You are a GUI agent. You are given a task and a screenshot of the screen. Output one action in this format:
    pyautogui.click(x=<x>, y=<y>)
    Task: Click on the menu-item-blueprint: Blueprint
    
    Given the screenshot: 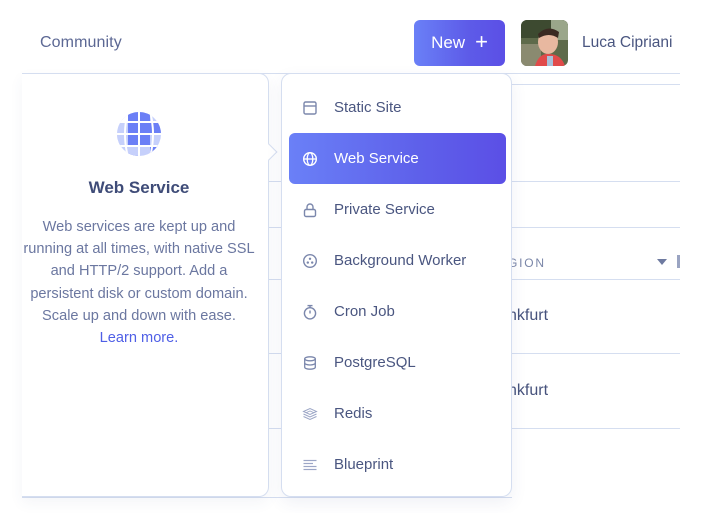 What is the action you would take?
    pyautogui.click(x=397, y=464)
    